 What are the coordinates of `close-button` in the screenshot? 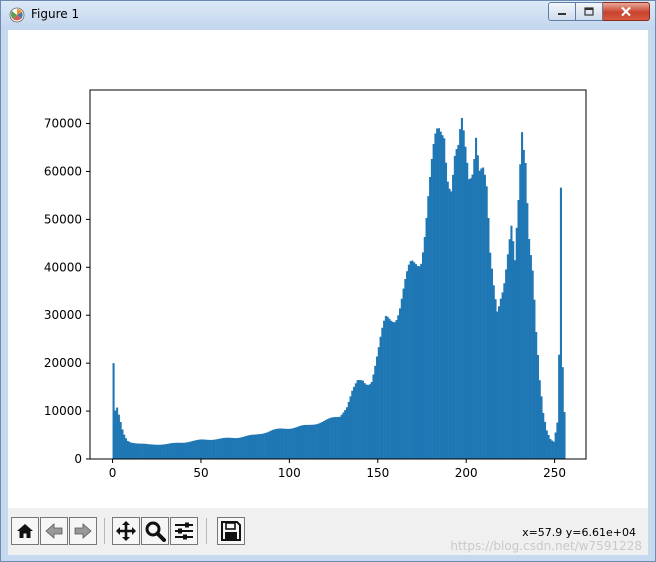 It's located at (626, 11).